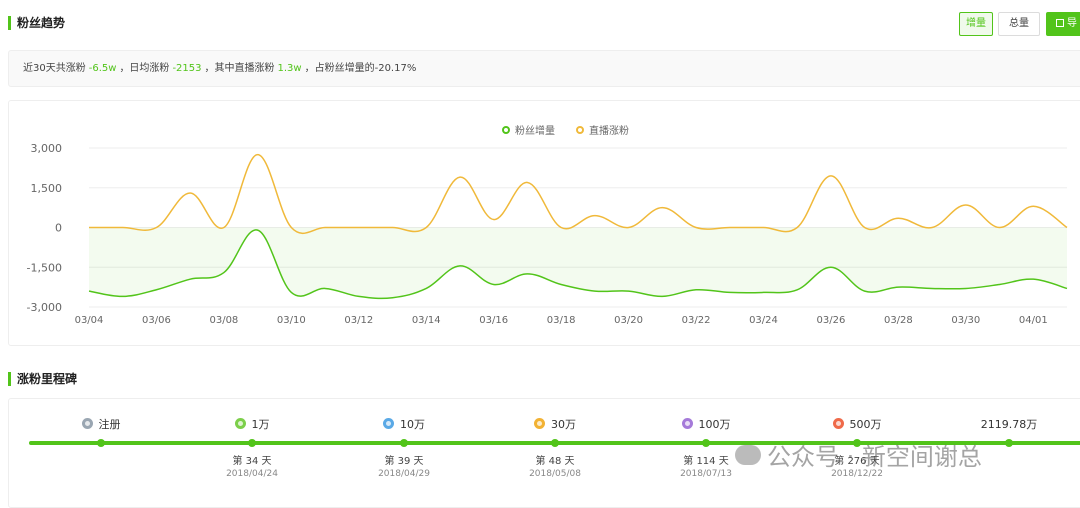 Image resolution: width=1080 pixels, height=508 pixels. Describe the element at coordinates (187, 68) in the screenshot. I see `summary-value-daily: -2153` at that location.